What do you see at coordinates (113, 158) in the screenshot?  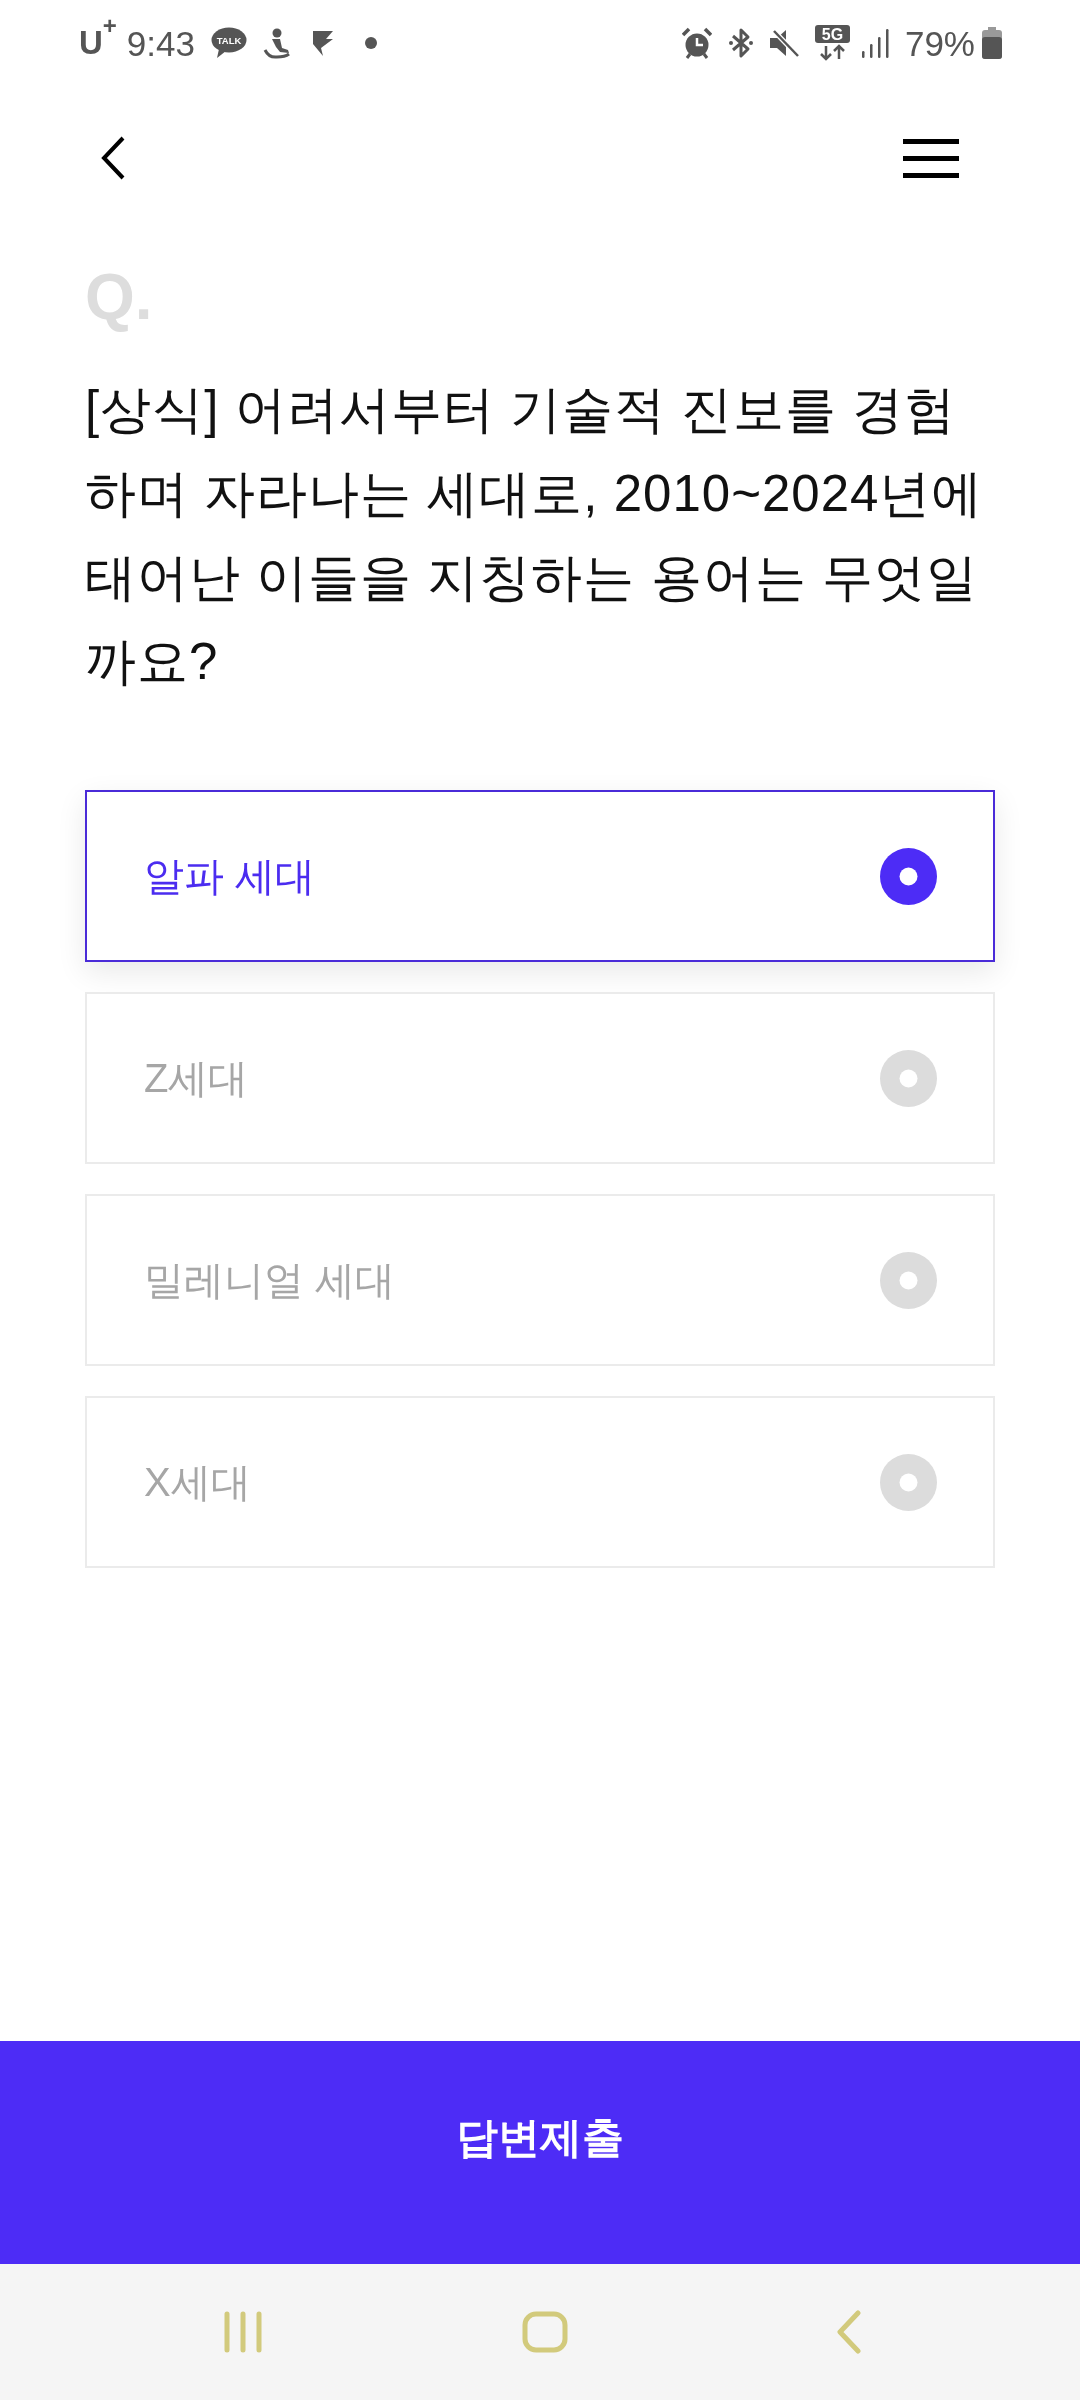 I see `back-icon` at bounding box center [113, 158].